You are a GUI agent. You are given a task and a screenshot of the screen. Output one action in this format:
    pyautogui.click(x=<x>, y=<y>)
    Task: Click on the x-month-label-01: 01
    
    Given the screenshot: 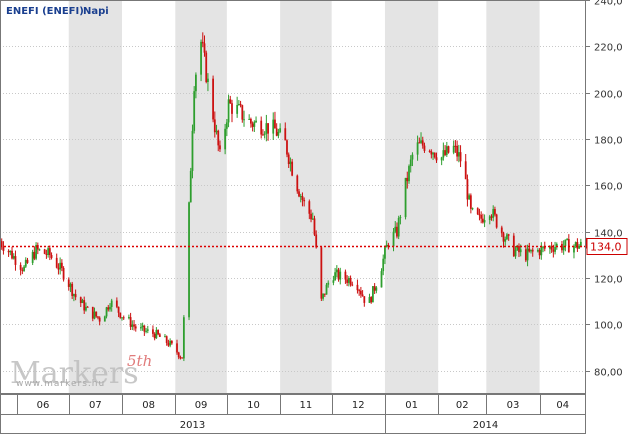 What is the action you would take?
    pyautogui.click(x=411, y=405)
    